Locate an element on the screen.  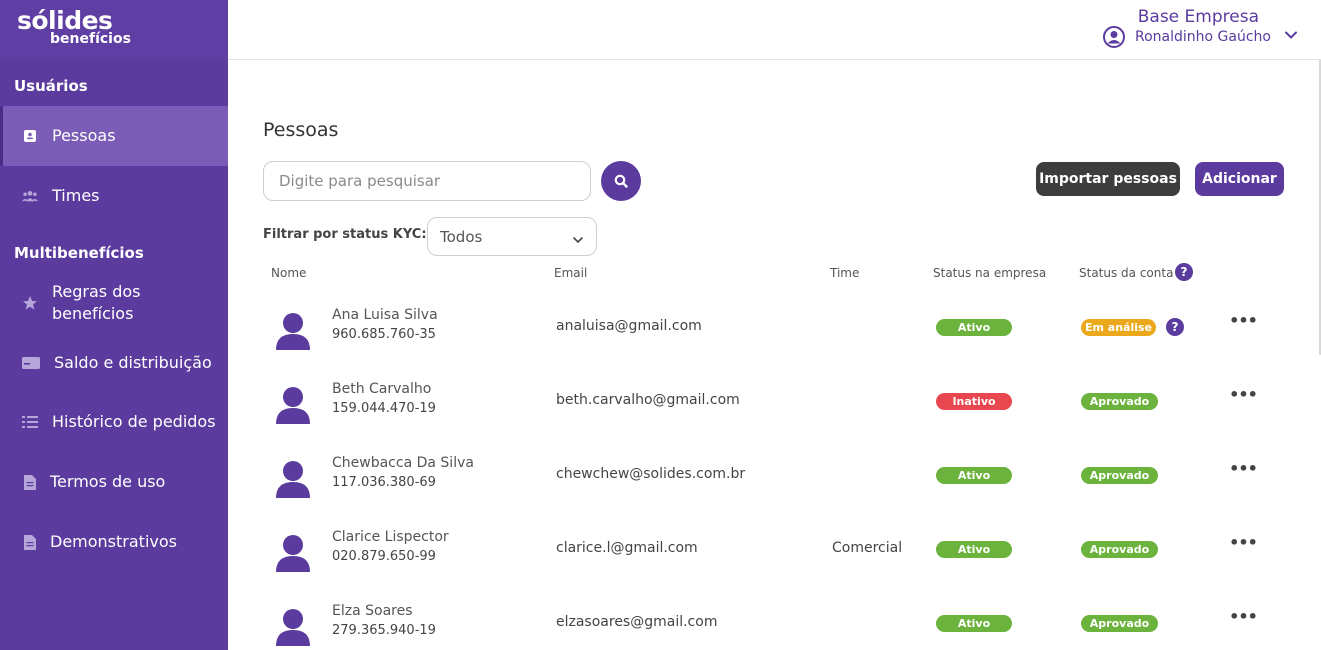
sidebar-item-termos: Termos de uso is located at coordinates (114, 482).